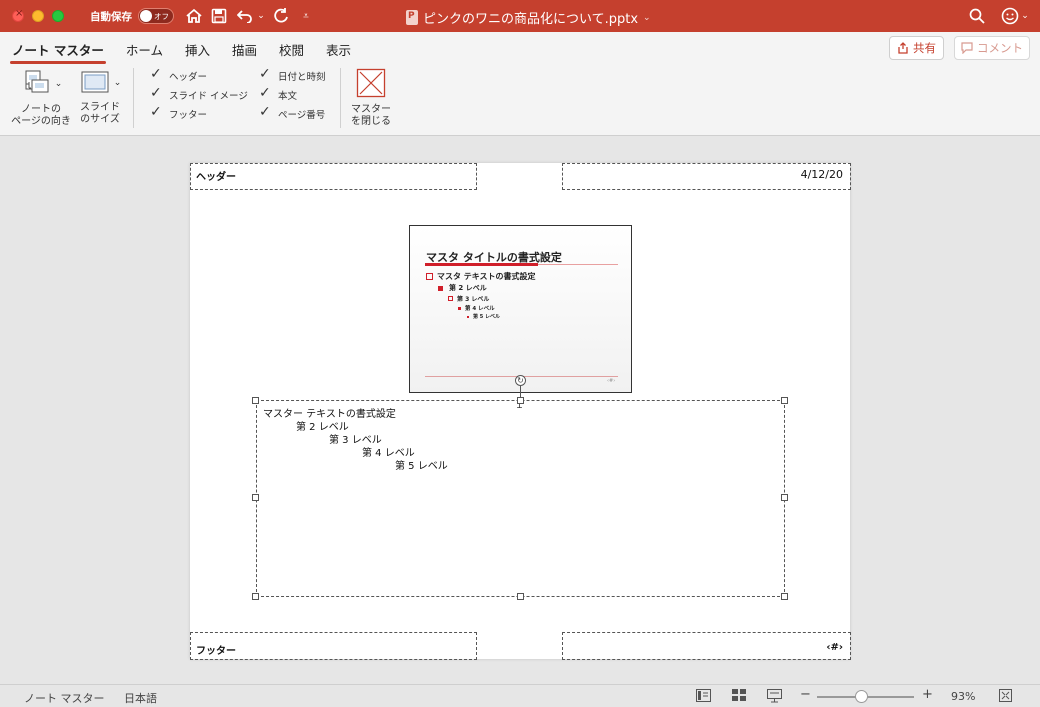 This screenshot has width=1040, height=707. Describe the element at coordinates (37, 81) in the screenshot. I see `page-orientation-icon` at that location.